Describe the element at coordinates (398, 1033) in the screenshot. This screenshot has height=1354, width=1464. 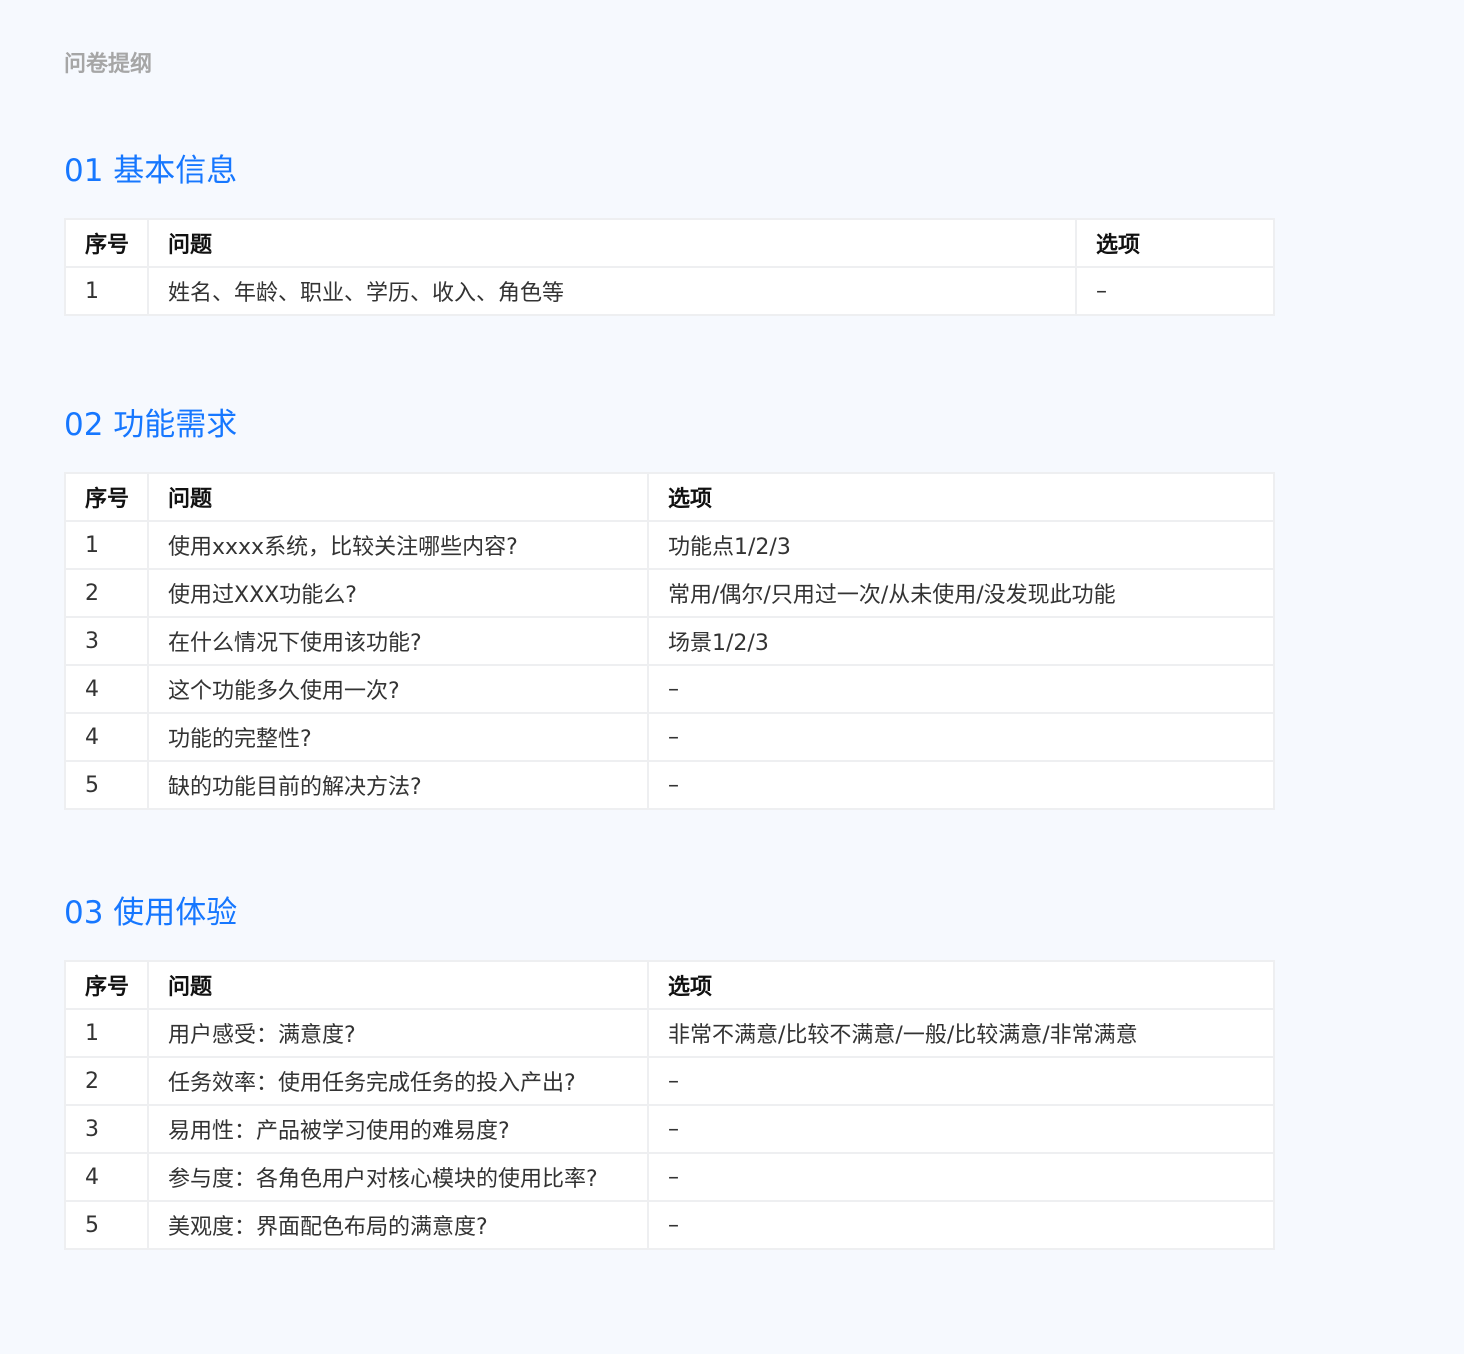
I see `cell-question: 用户感受：满意度?` at that location.